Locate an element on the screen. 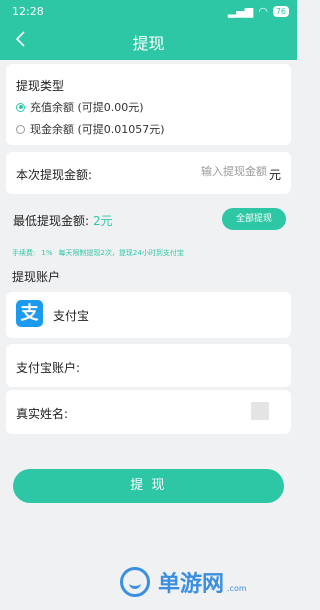  page-title: 提现 is located at coordinates (148, 43).